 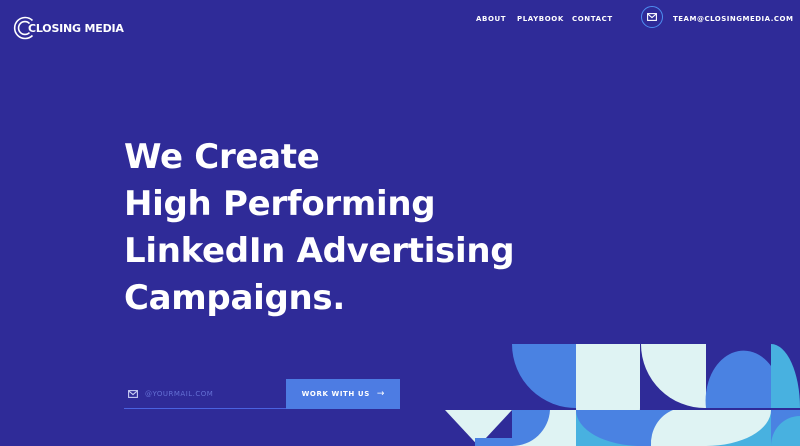 I want to click on shape-light-quarter, so click(x=673, y=376).